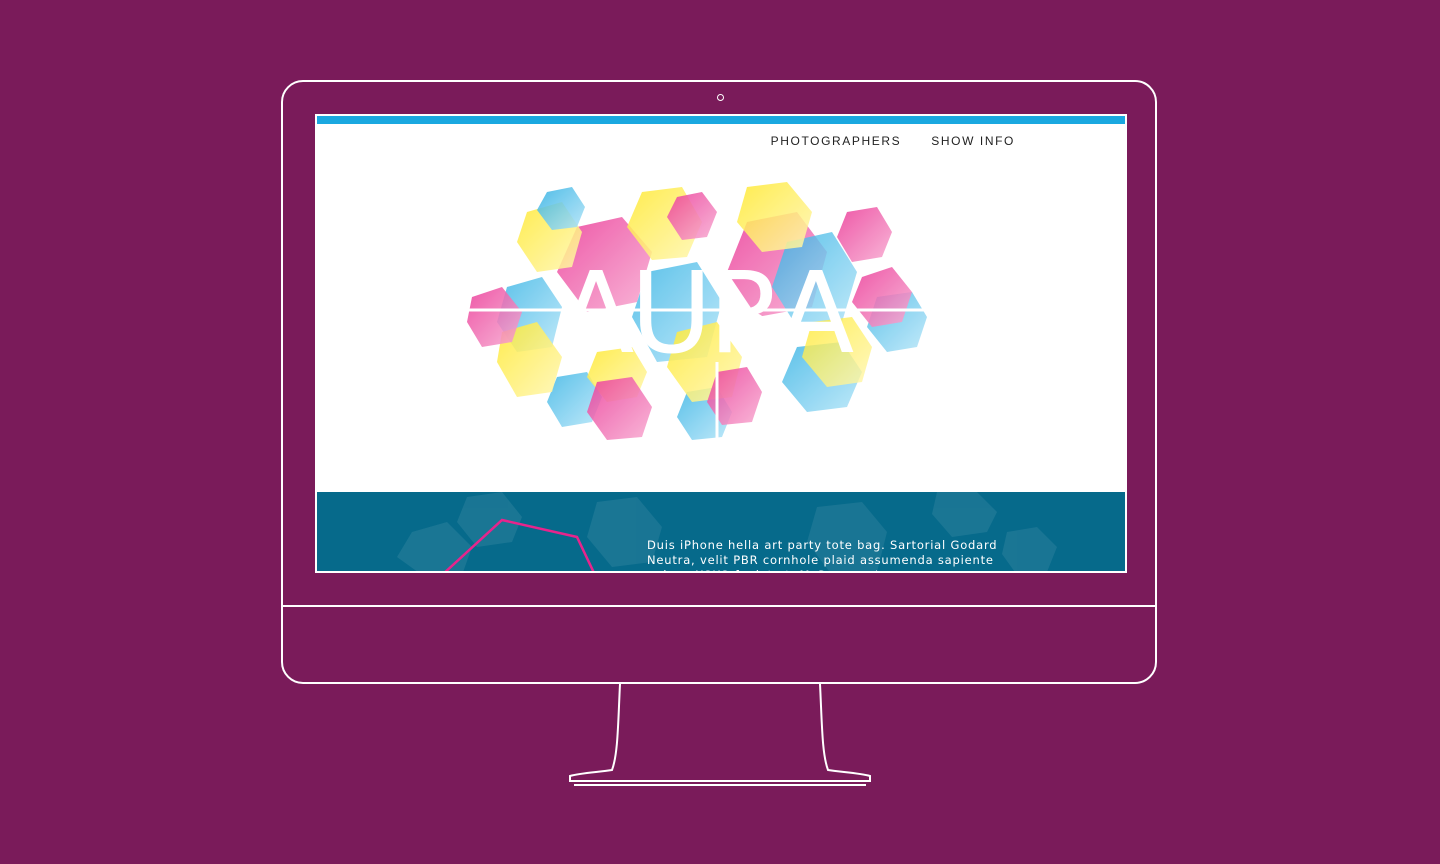 Image resolution: width=1440 pixels, height=864 pixels. What do you see at coordinates (721, 120) in the screenshot?
I see `accent-top-bar` at bounding box center [721, 120].